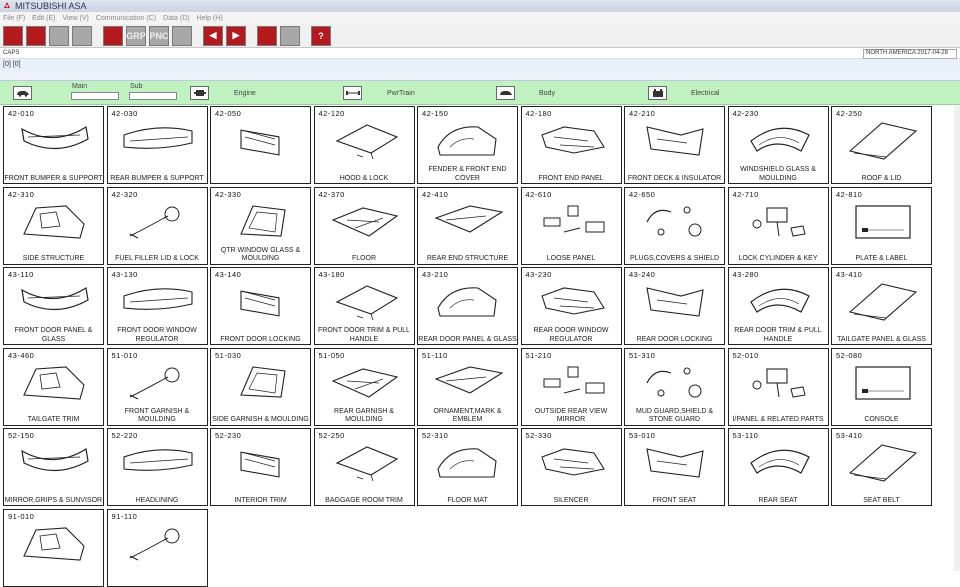 This screenshot has width=960, height=587. Describe the element at coordinates (53, 145) in the screenshot. I see `part-tile-42-010: 42-010 FRONT BUMPER & SUPPORT` at that location.